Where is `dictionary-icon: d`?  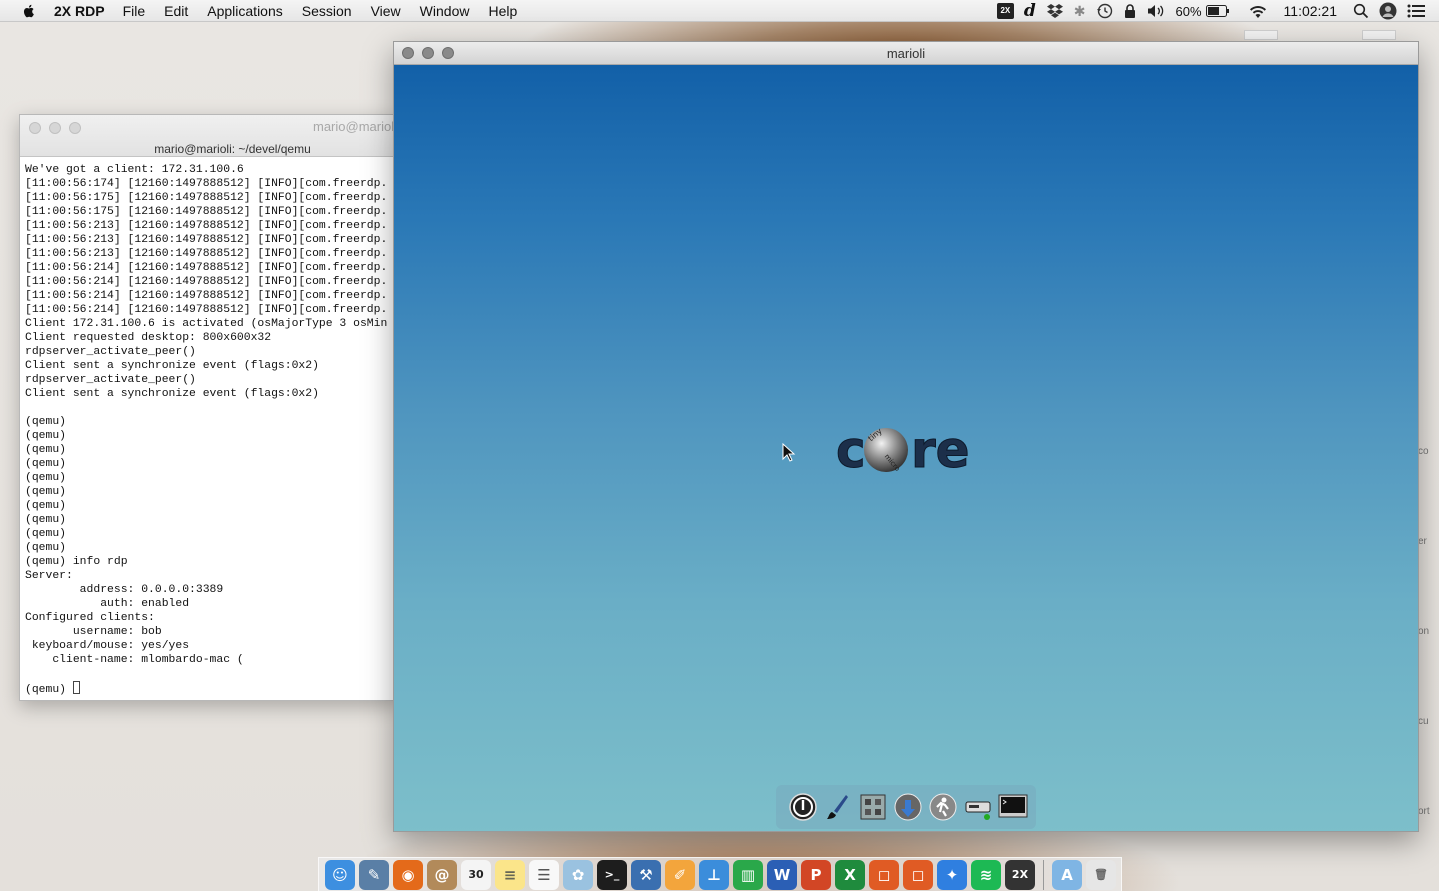 dictionary-icon: d is located at coordinates (1030, 11).